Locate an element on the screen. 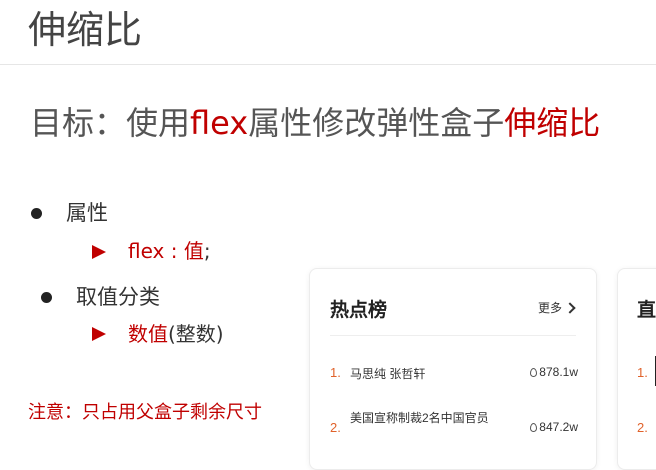 This screenshot has width=656, height=470. hot-rank: 1. is located at coordinates (335, 372).